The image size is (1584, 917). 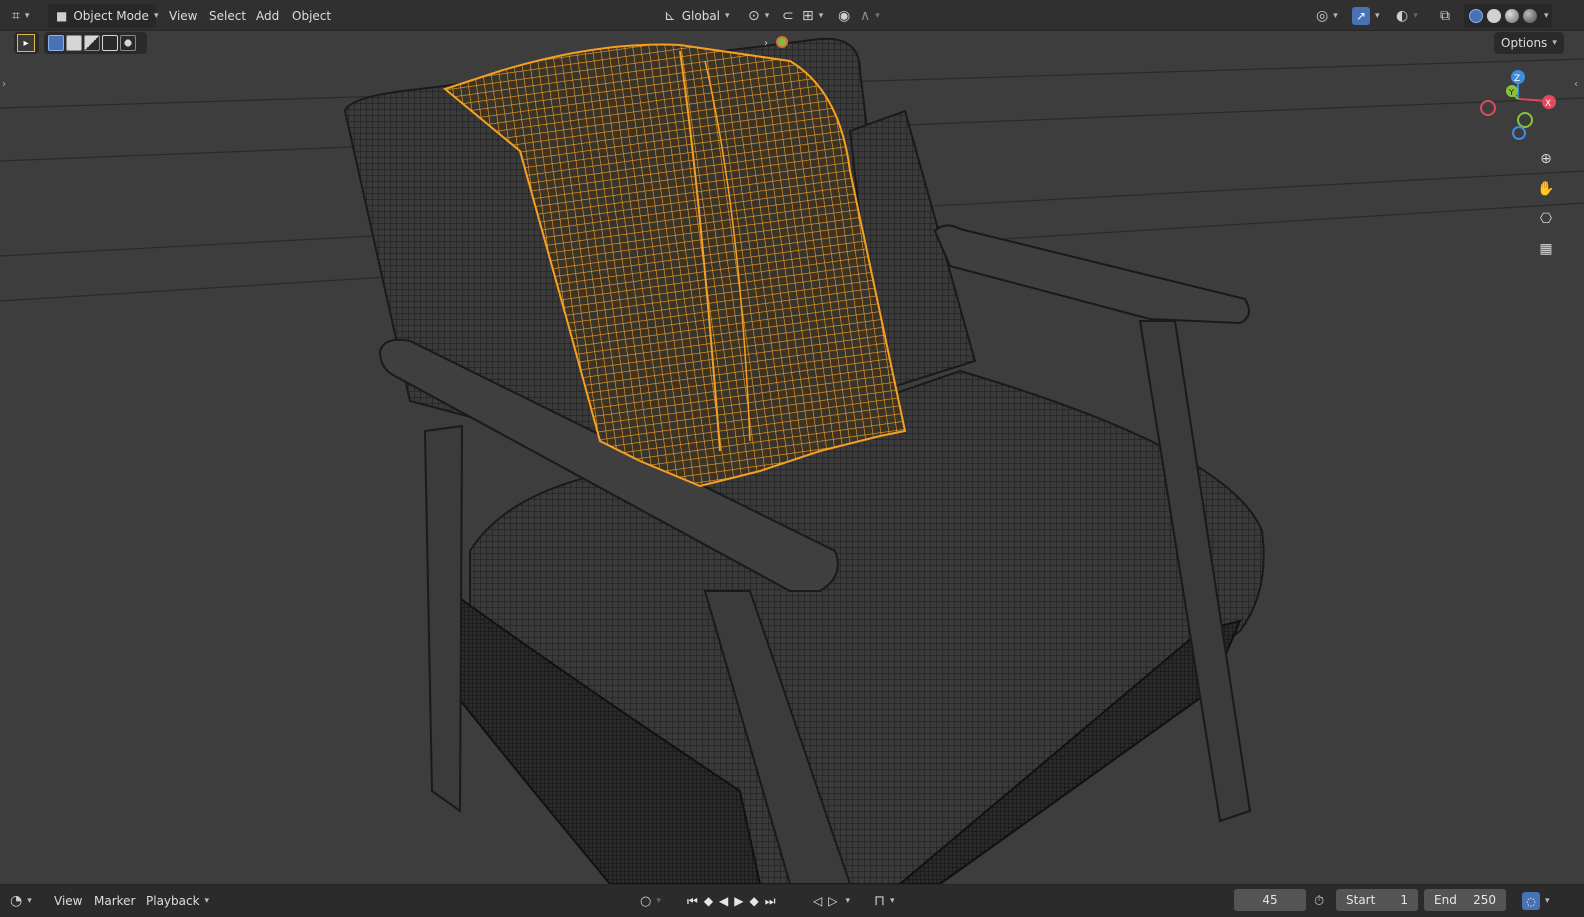 I want to click on shading-options-dropdown: ▾, so click(x=1546, y=16).